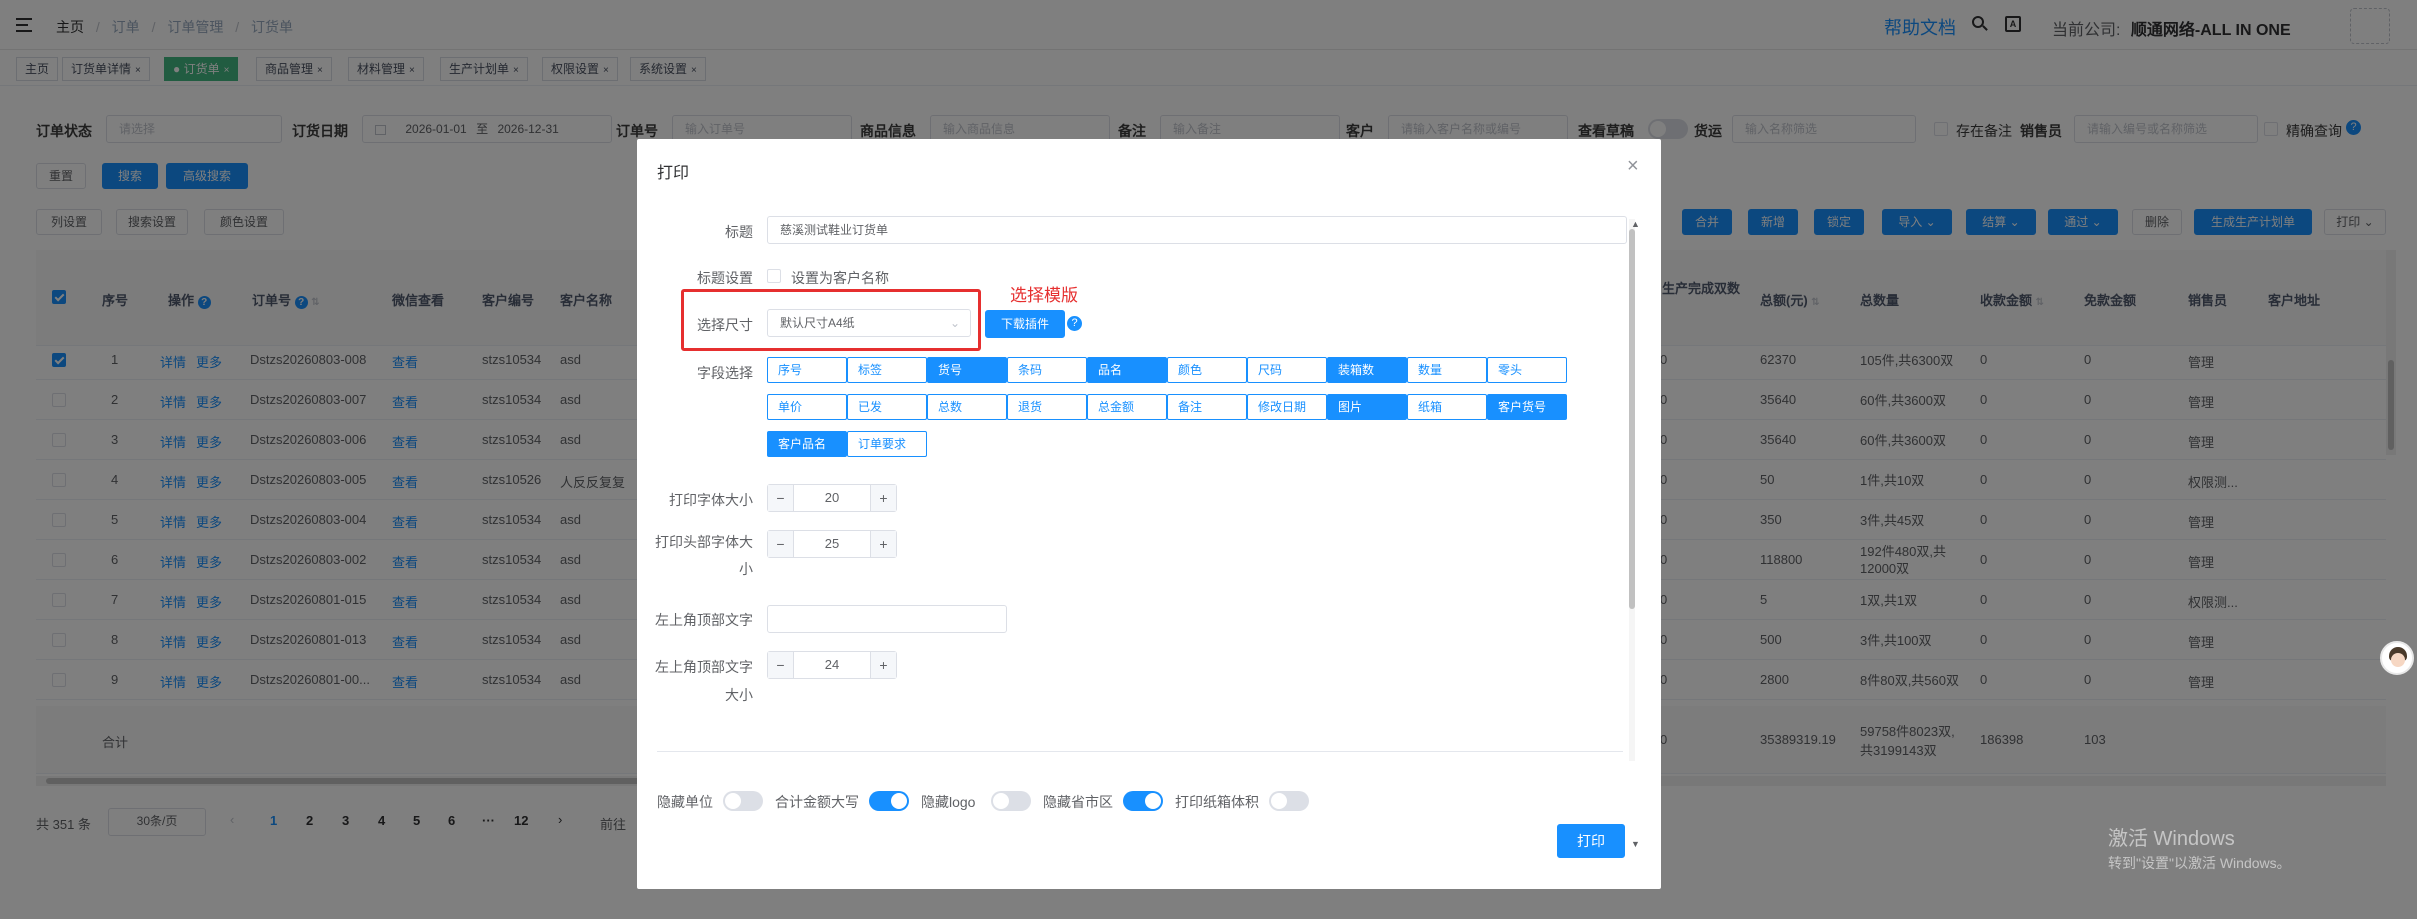  I want to click on field-option: 纸箱, so click(1447, 407).